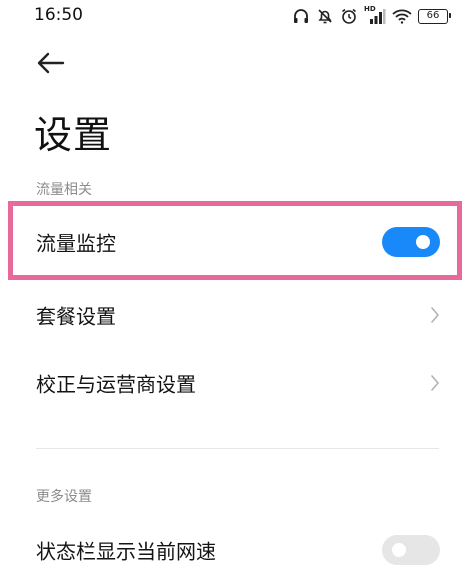 This screenshot has height=580, width=474. Describe the element at coordinates (76, 316) in the screenshot. I see `setting-label: 套餐设置` at that location.